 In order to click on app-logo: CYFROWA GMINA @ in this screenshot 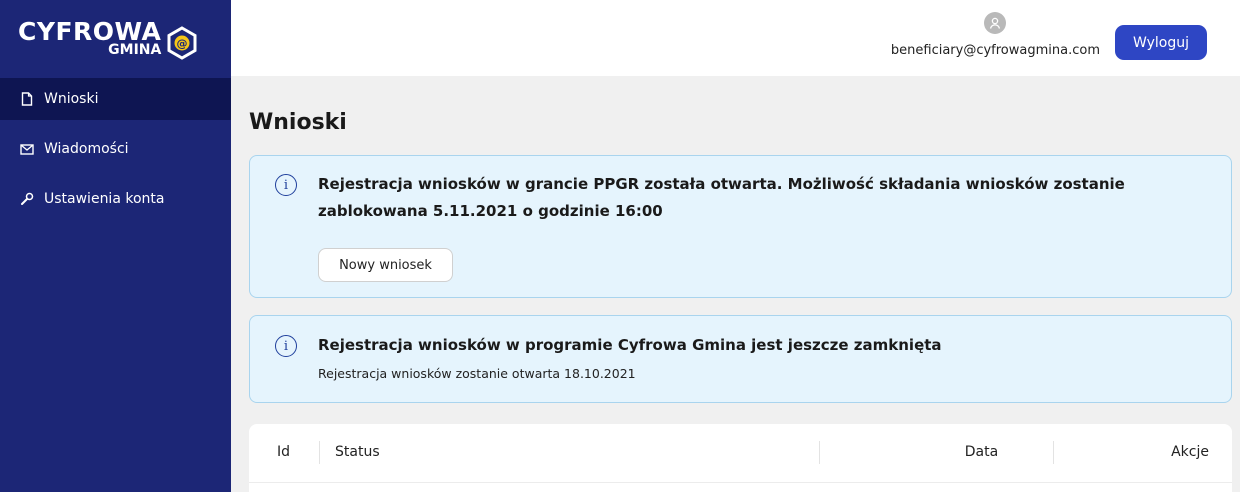, I will do `click(115, 38)`.